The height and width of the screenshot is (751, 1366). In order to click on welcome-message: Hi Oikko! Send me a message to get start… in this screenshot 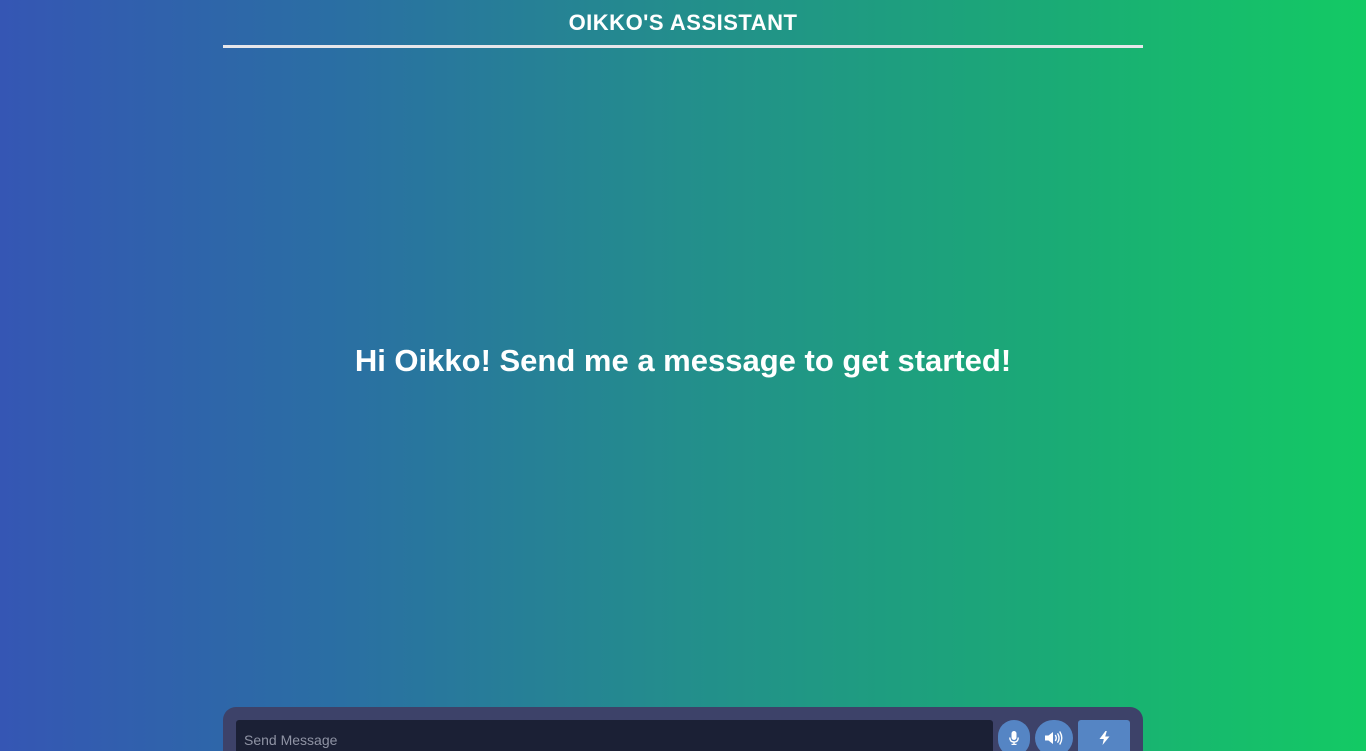, I will do `click(683, 360)`.